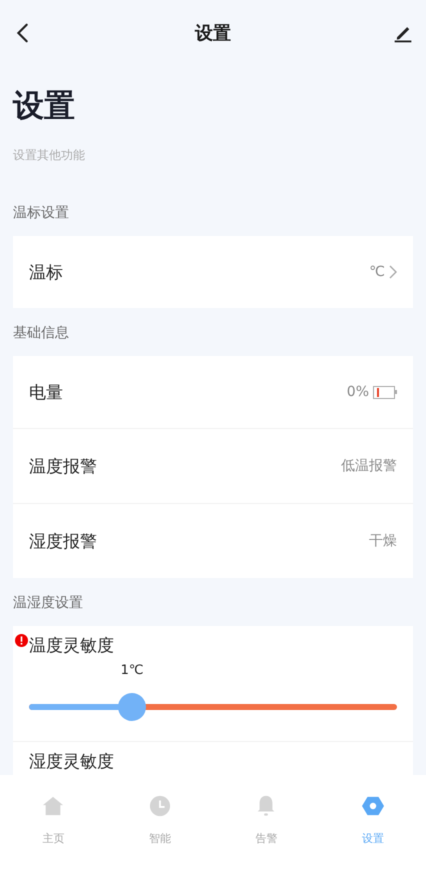 The image size is (426, 875). Describe the element at coordinates (53, 825) in the screenshot. I see `nav-tab: 主页` at that location.